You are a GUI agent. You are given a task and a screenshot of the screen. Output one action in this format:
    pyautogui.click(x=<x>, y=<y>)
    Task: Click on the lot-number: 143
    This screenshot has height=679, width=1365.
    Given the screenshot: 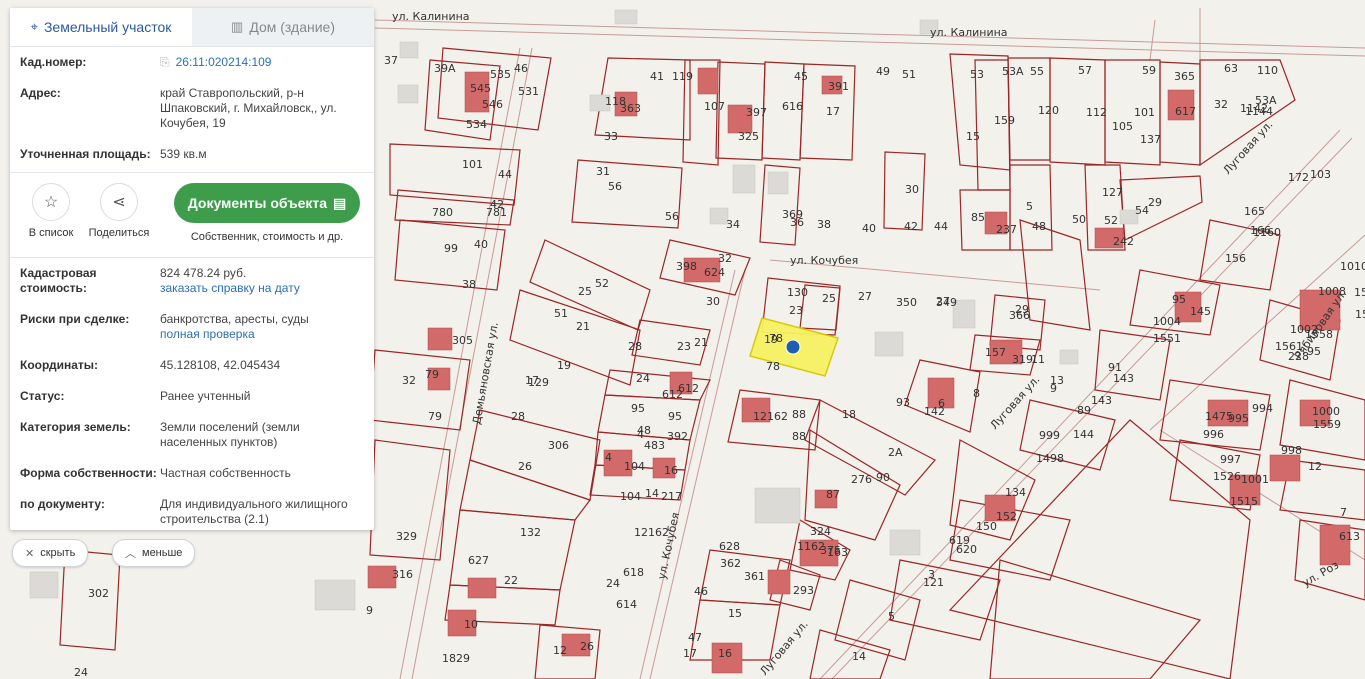 What is the action you would take?
    pyautogui.click(x=1101, y=400)
    